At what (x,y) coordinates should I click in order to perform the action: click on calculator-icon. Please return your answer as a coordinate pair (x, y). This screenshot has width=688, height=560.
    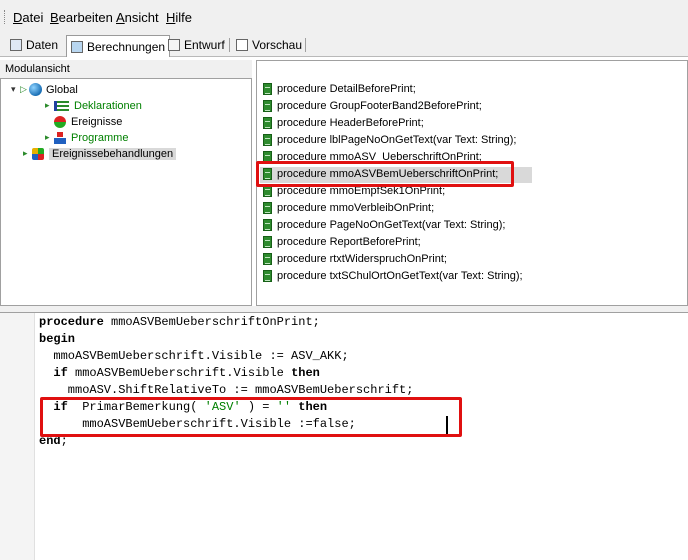
    Looking at the image, I should click on (77, 46).